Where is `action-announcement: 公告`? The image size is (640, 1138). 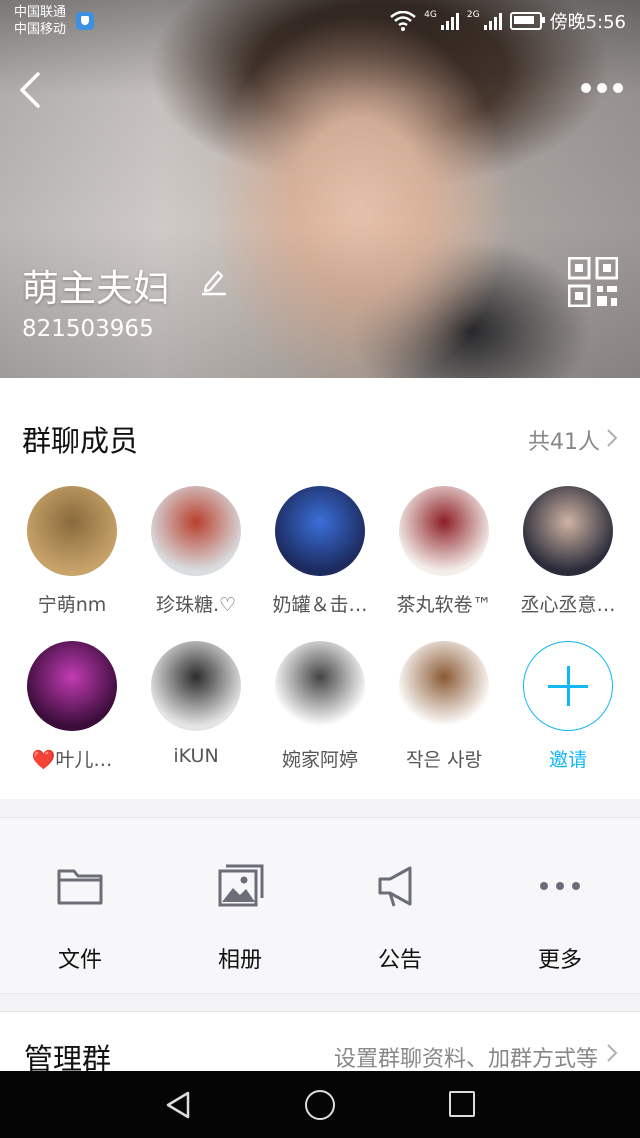
action-announcement: 公告 is located at coordinates (400, 905).